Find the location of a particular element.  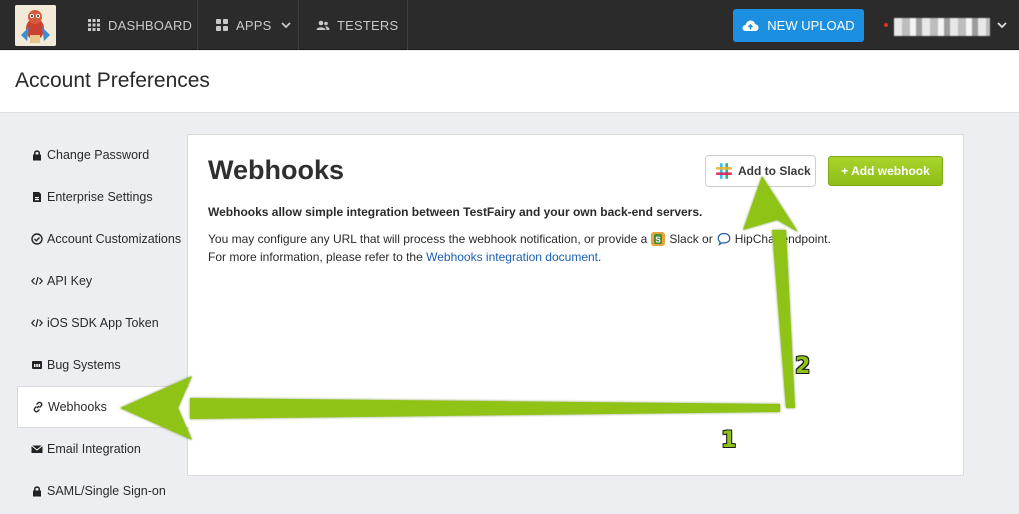

sidebar-item-enterprise-settings: Enterprise Settings is located at coordinates (102, 197).